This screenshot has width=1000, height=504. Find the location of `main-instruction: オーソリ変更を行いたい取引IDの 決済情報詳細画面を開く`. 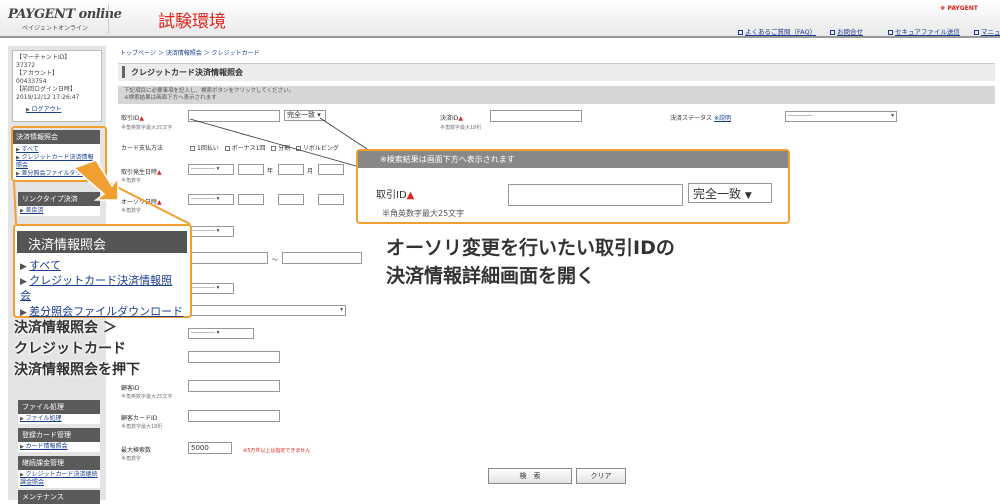

main-instruction: オーソリ変更を行いたい取引IDの 決済情報詳細画面を開く is located at coordinates (530, 262).